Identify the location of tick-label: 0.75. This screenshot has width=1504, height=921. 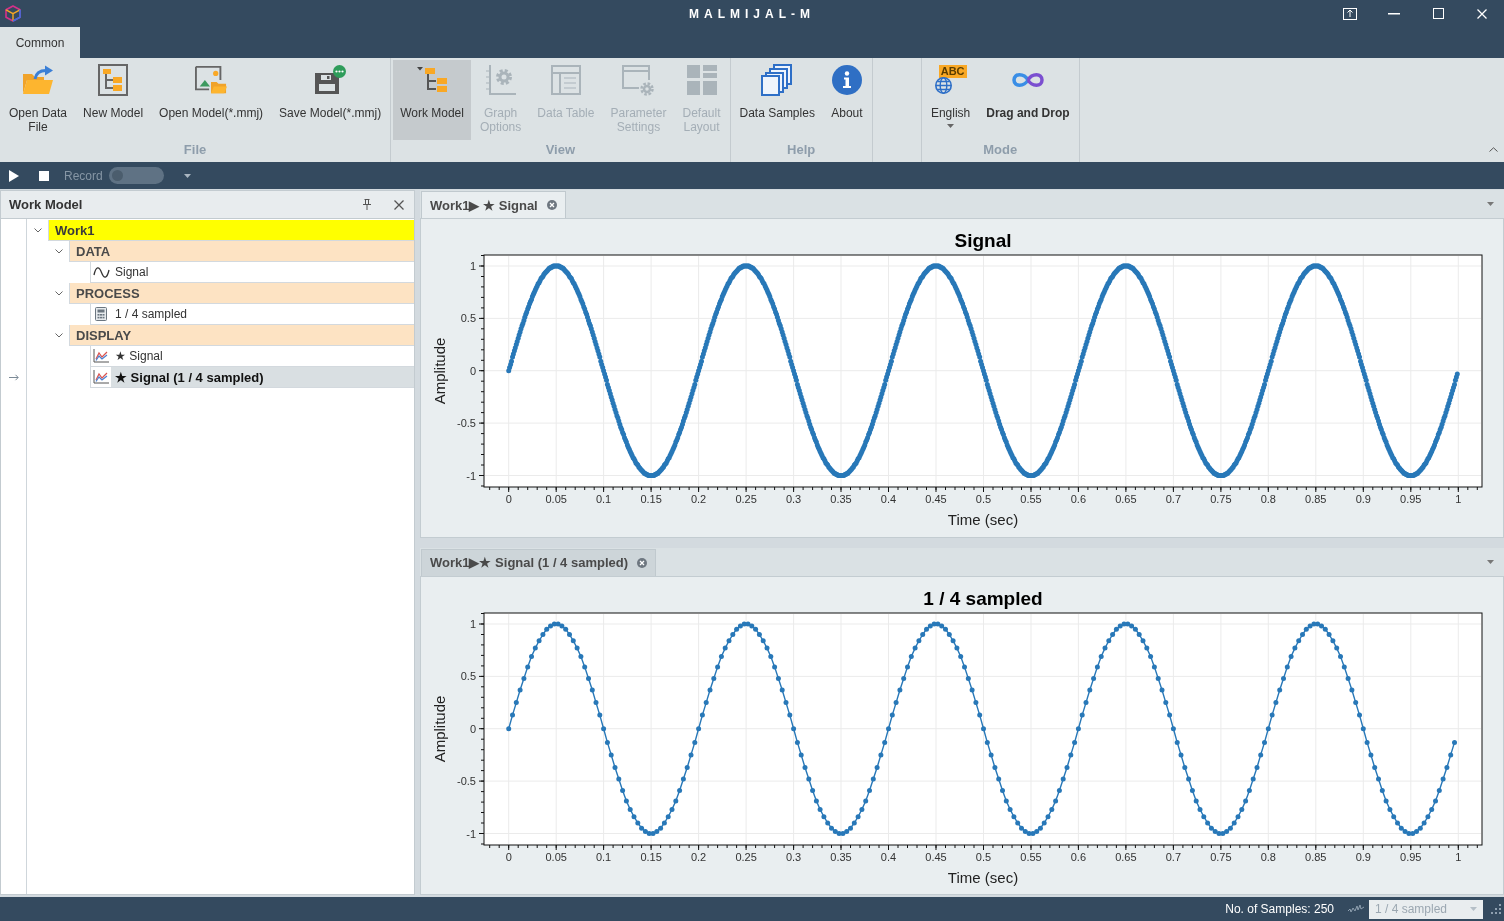
(1221, 856).